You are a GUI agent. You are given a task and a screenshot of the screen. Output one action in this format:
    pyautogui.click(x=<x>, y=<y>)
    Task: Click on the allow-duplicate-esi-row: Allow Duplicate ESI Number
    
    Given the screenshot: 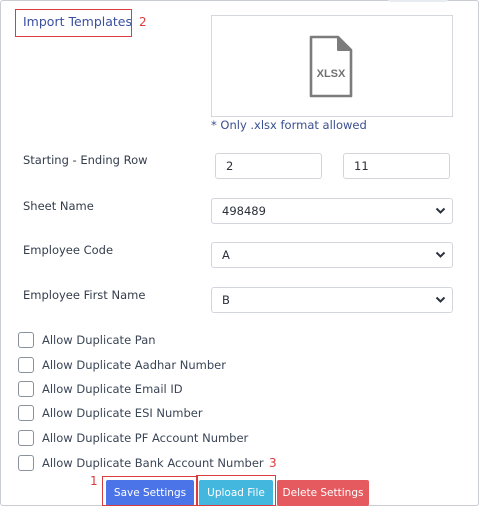 What is the action you would take?
    pyautogui.click(x=110, y=413)
    